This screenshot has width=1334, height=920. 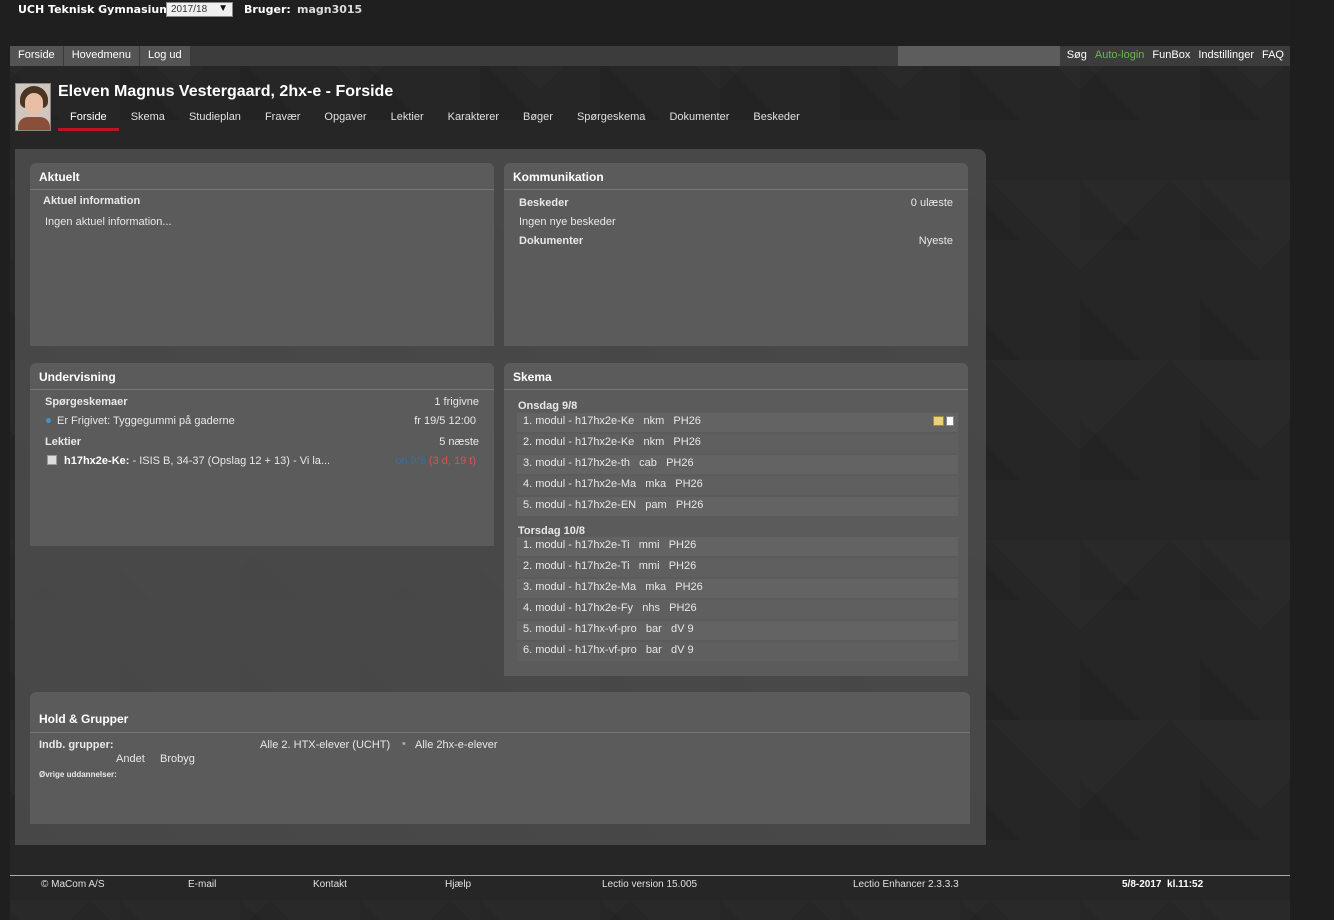 I want to click on nav-auto-login: Auto-login, so click(x=1120, y=56).